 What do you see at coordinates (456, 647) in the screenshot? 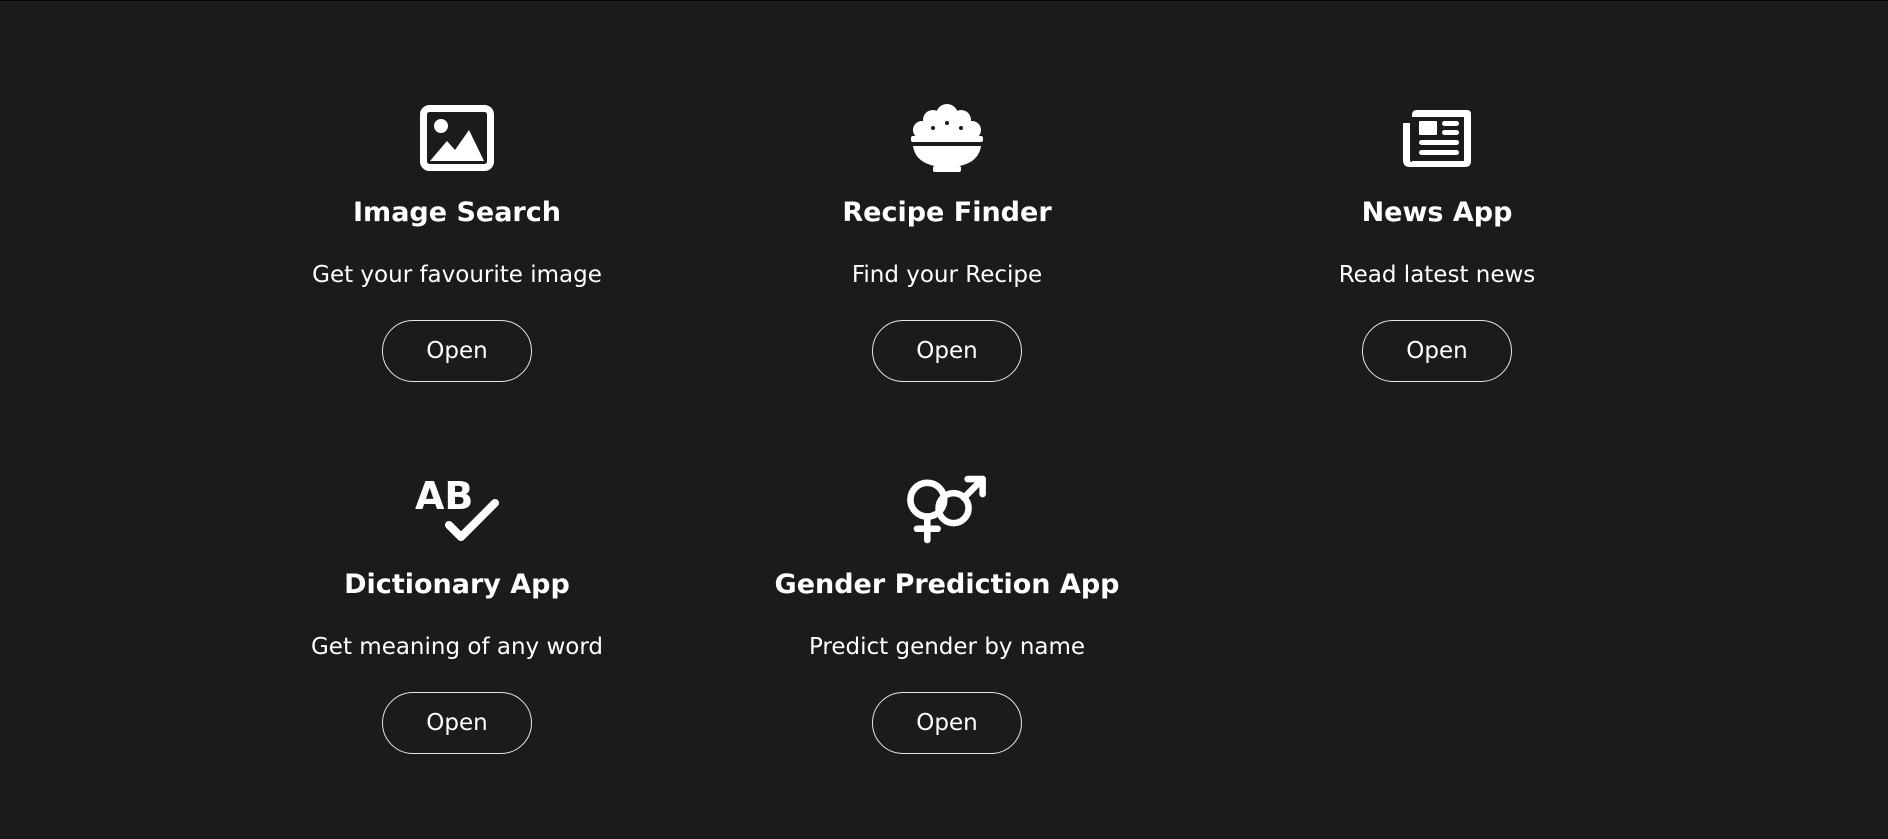
I see `app-description: Get meaning of any word` at bounding box center [456, 647].